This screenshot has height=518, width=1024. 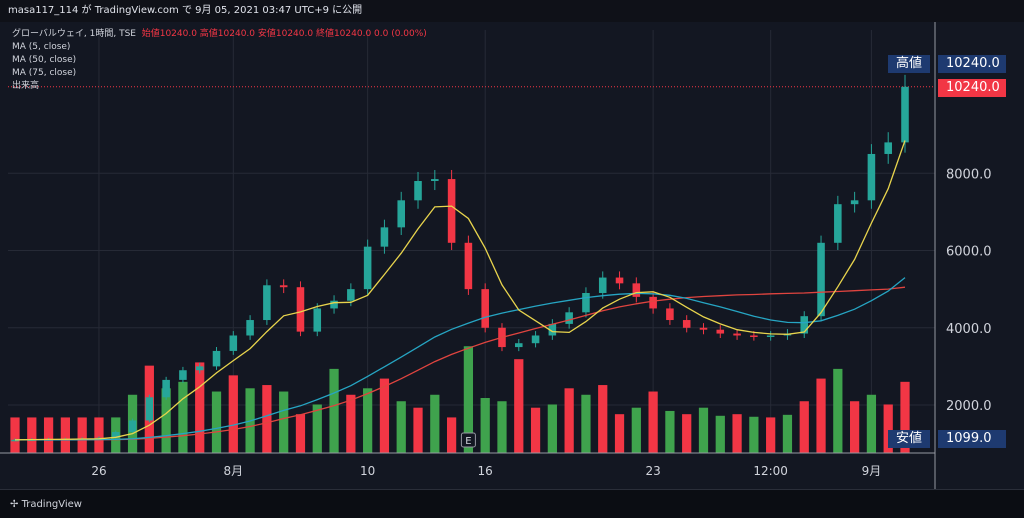 I want to click on time-axis-label: 10, so click(x=367, y=471).